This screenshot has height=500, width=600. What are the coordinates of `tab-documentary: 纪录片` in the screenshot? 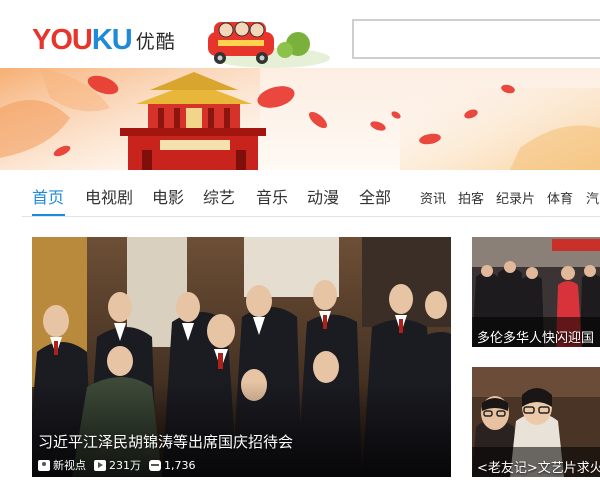 It's located at (515, 197).